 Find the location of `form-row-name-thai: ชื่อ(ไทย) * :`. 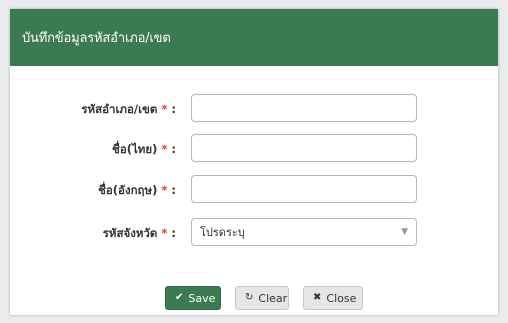

form-row-name-thai: ชื่อ(ไทย) * : is located at coordinates (254, 149).